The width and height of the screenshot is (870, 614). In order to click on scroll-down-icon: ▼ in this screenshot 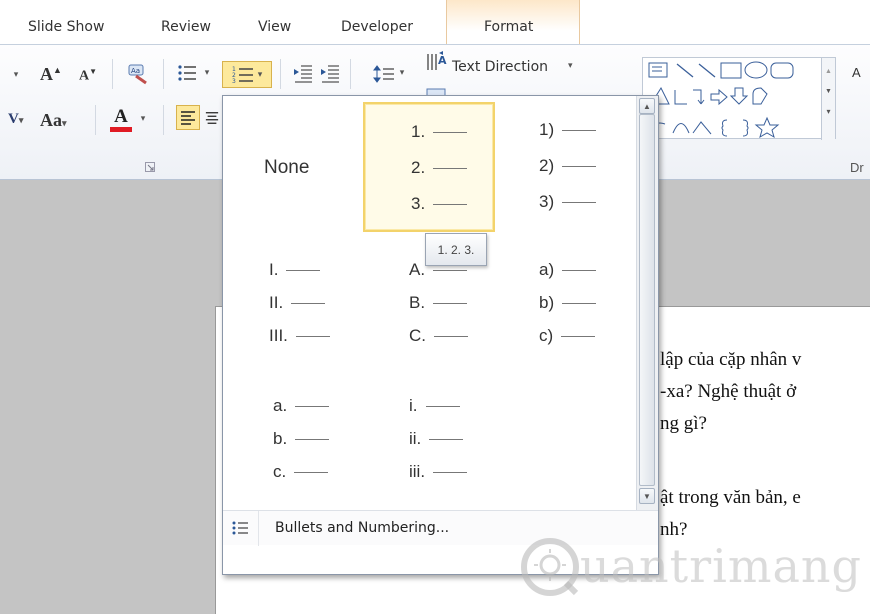, I will do `click(647, 496)`.